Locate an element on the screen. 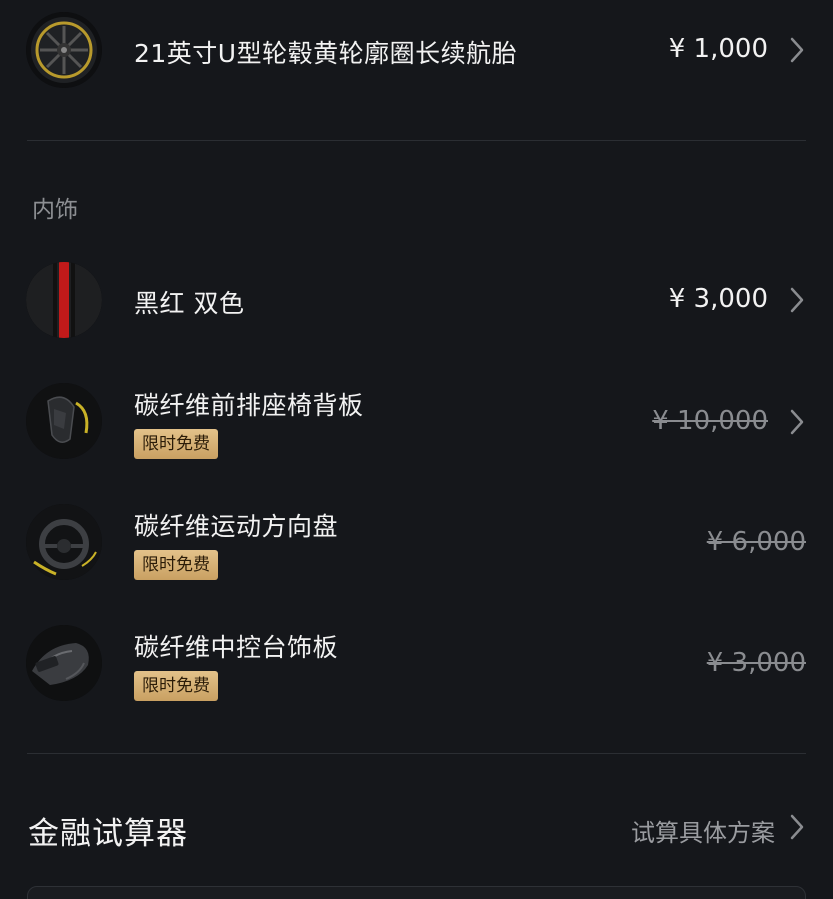  center-console-thumbnail is located at coordinates (64, 663).